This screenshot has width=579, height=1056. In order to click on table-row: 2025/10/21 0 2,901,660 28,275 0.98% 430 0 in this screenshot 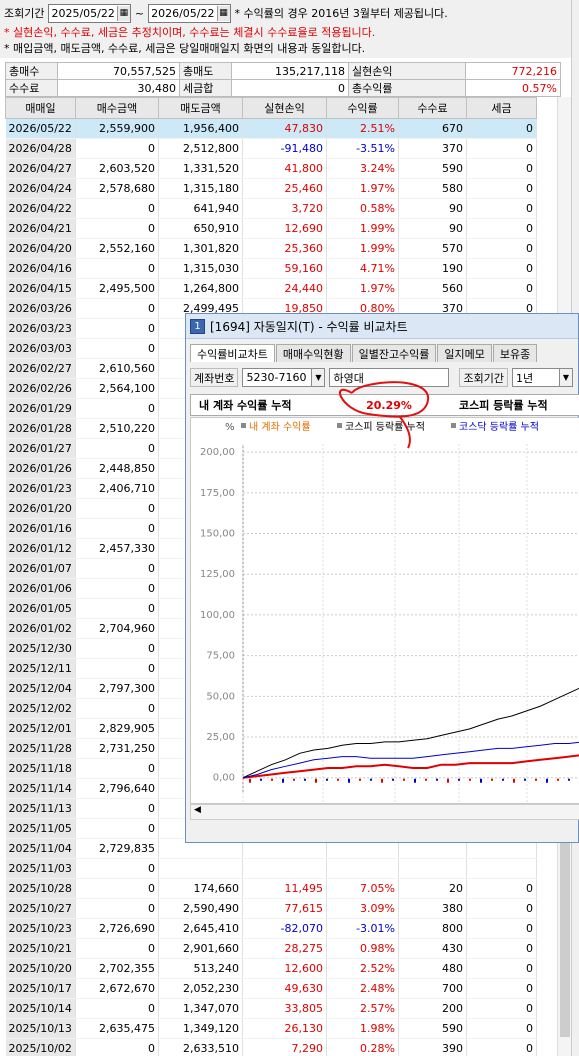, I will do `click(271, 948)`.